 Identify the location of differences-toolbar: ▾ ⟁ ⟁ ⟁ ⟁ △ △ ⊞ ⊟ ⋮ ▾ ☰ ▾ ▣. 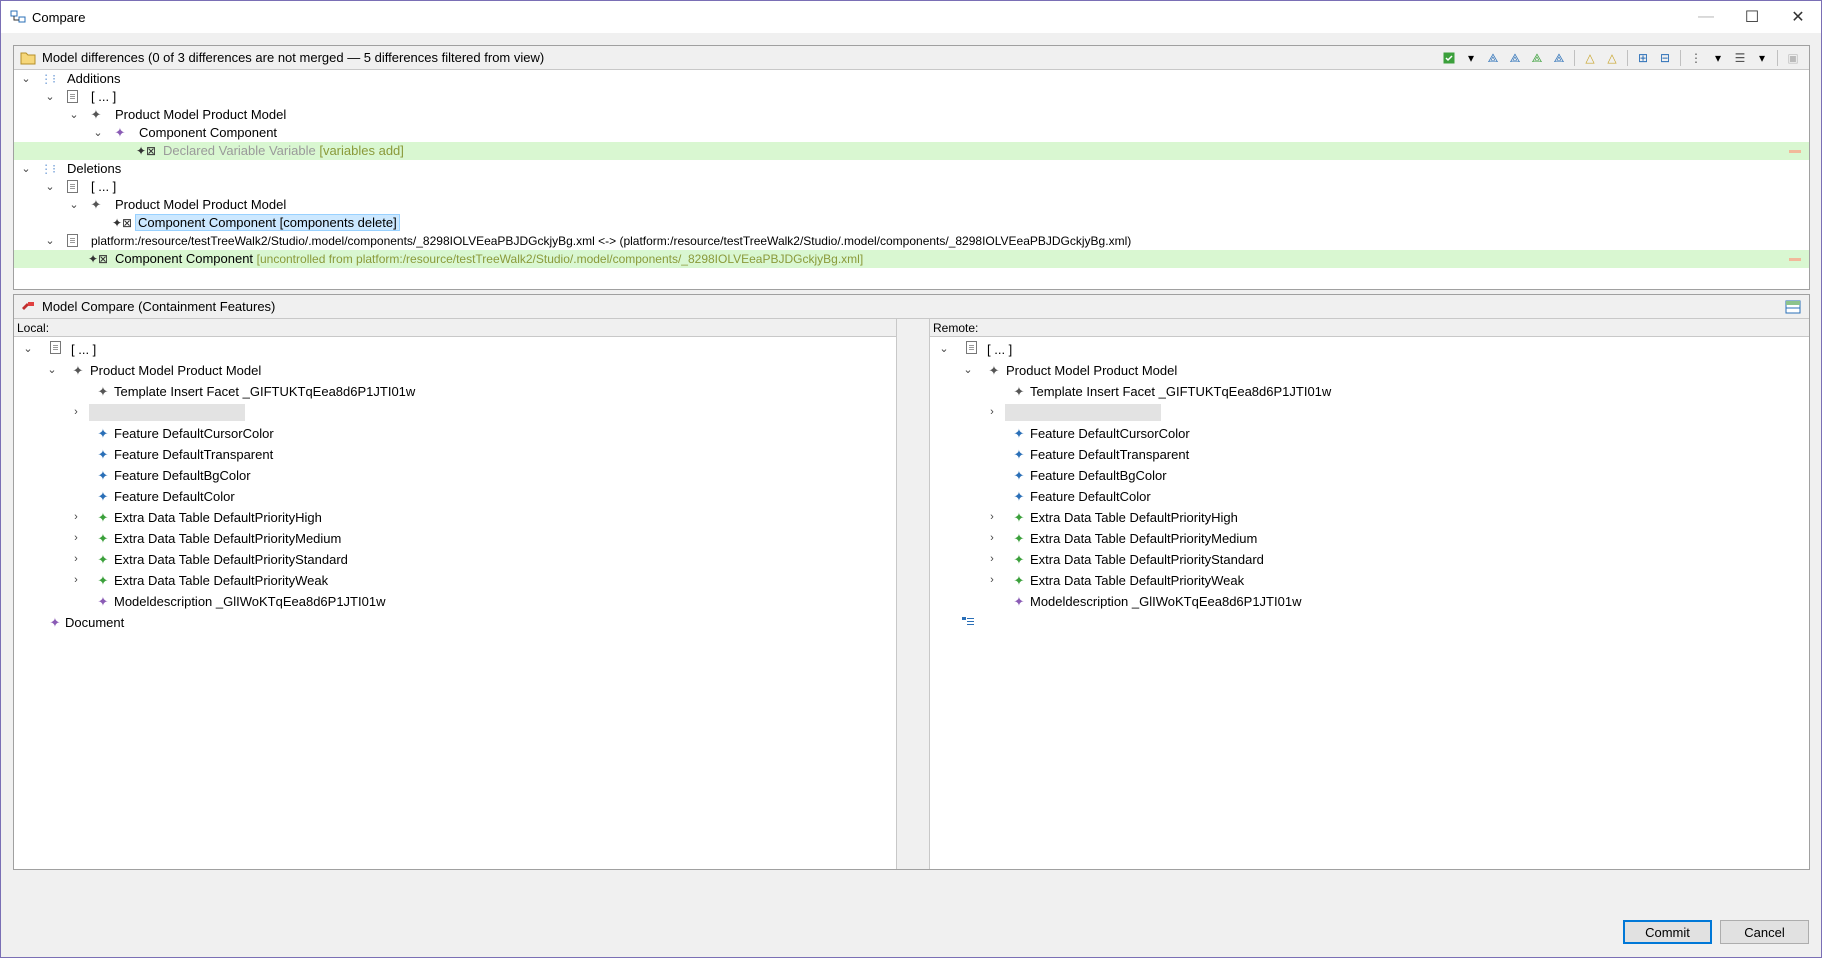
(1621, 58).